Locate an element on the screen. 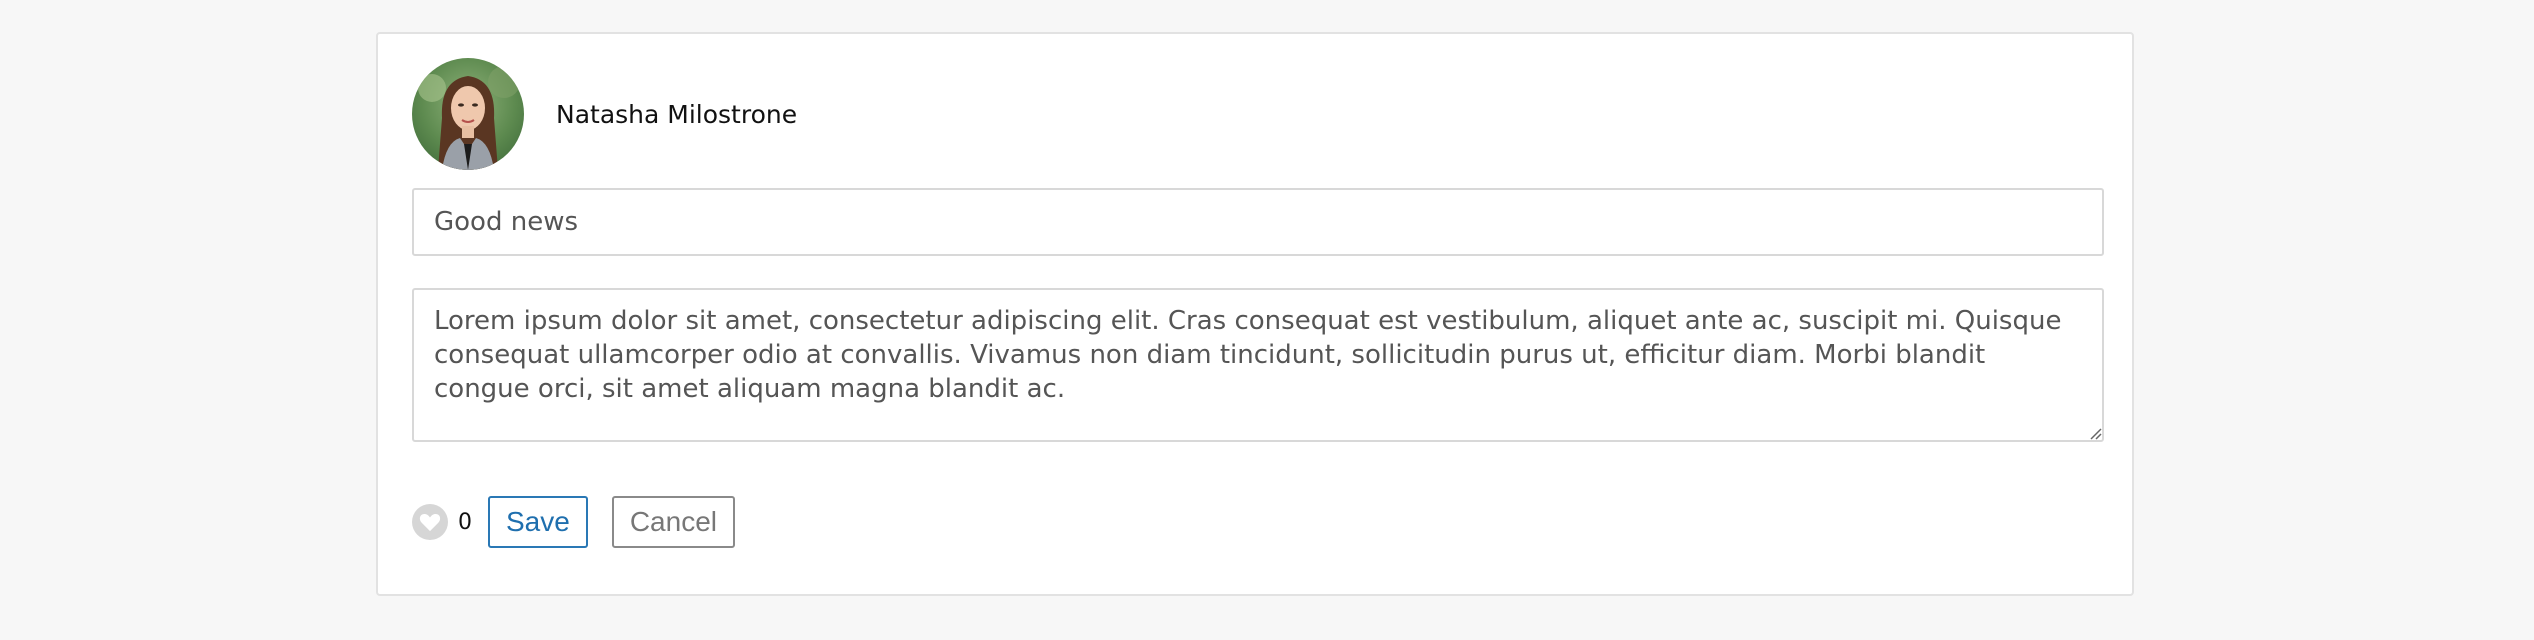 The image size is (2534, 640). like-count: 0 is located at coordinates (465, 522).